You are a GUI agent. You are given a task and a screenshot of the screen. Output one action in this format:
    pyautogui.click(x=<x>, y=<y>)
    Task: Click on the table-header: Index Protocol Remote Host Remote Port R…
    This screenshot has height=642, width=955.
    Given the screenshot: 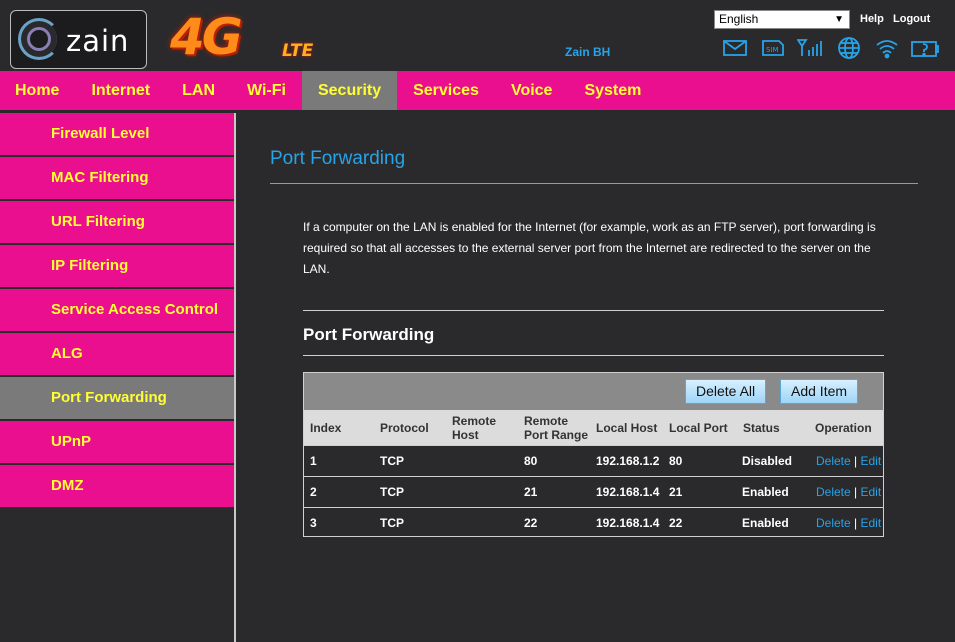 What is the action you would take?
    pyautogui.click(x=593, y=427)
    